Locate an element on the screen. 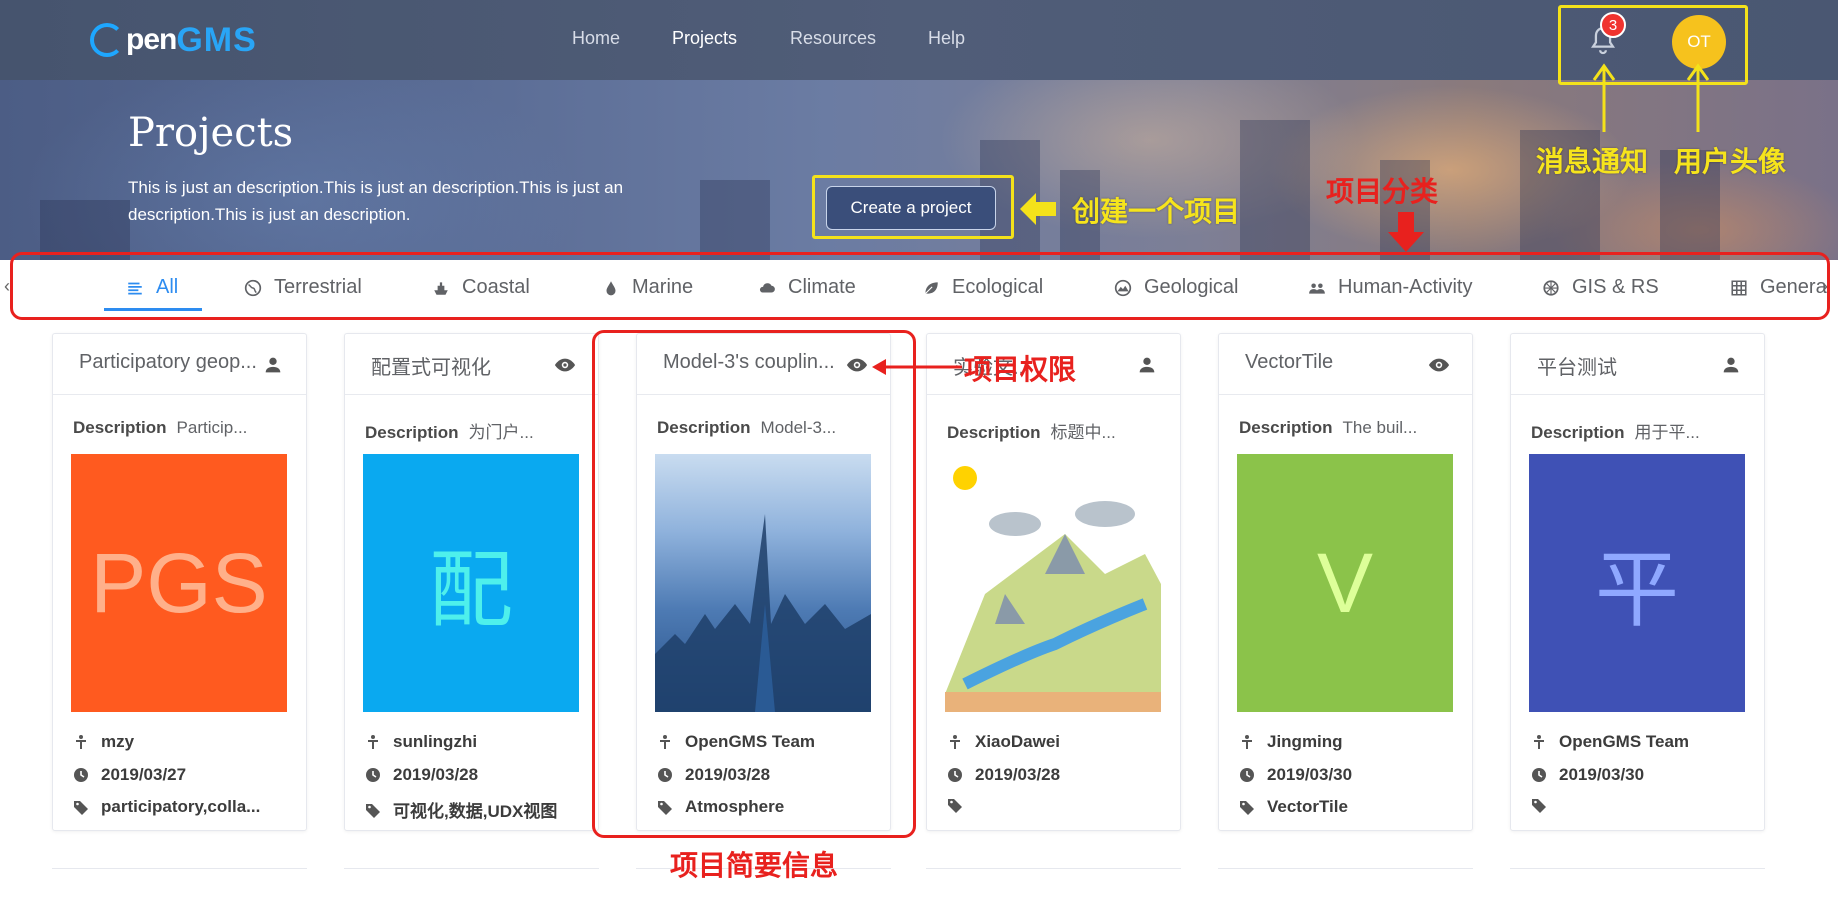  project-author: sunlingzhi is located at coordinates (435, 741).